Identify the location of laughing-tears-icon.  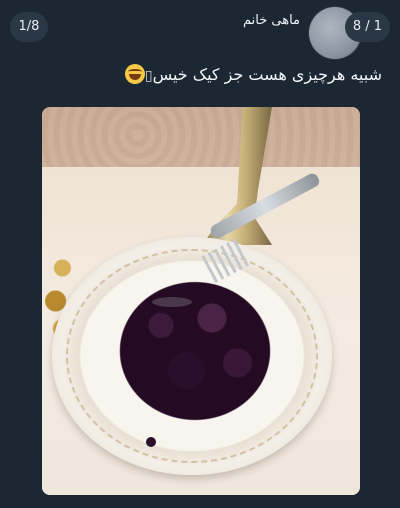
(134, 74).